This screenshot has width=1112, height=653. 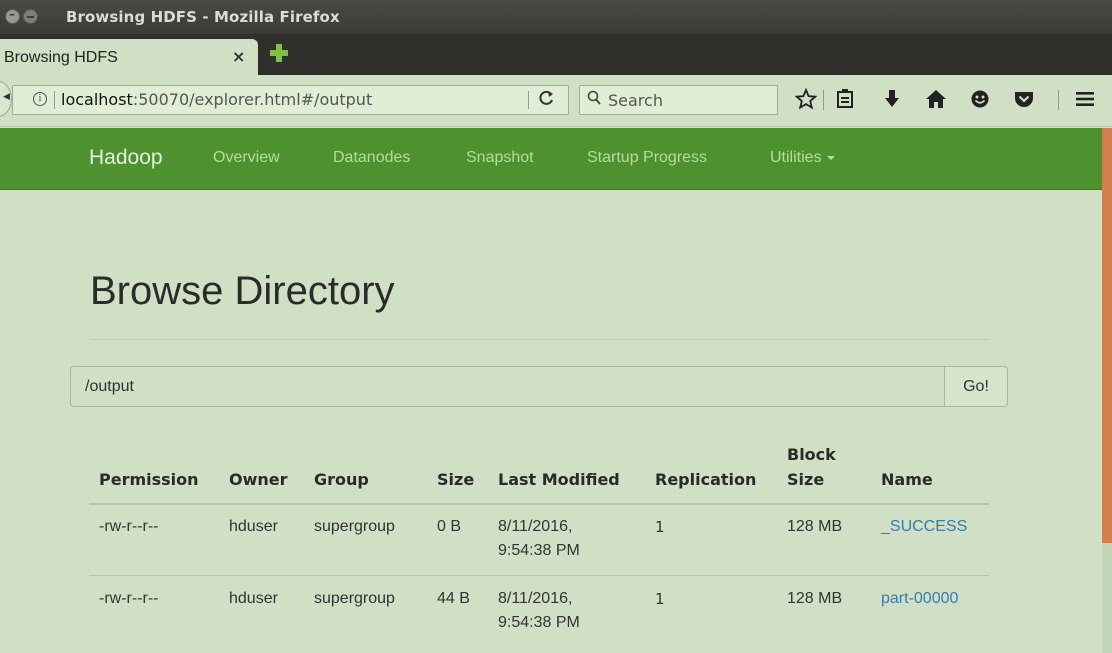 What do you see at coordinates (556, 54) in the screenshot?
I see `tab-strip: Browsing HDFS ×` at bounding box center [556, 54].